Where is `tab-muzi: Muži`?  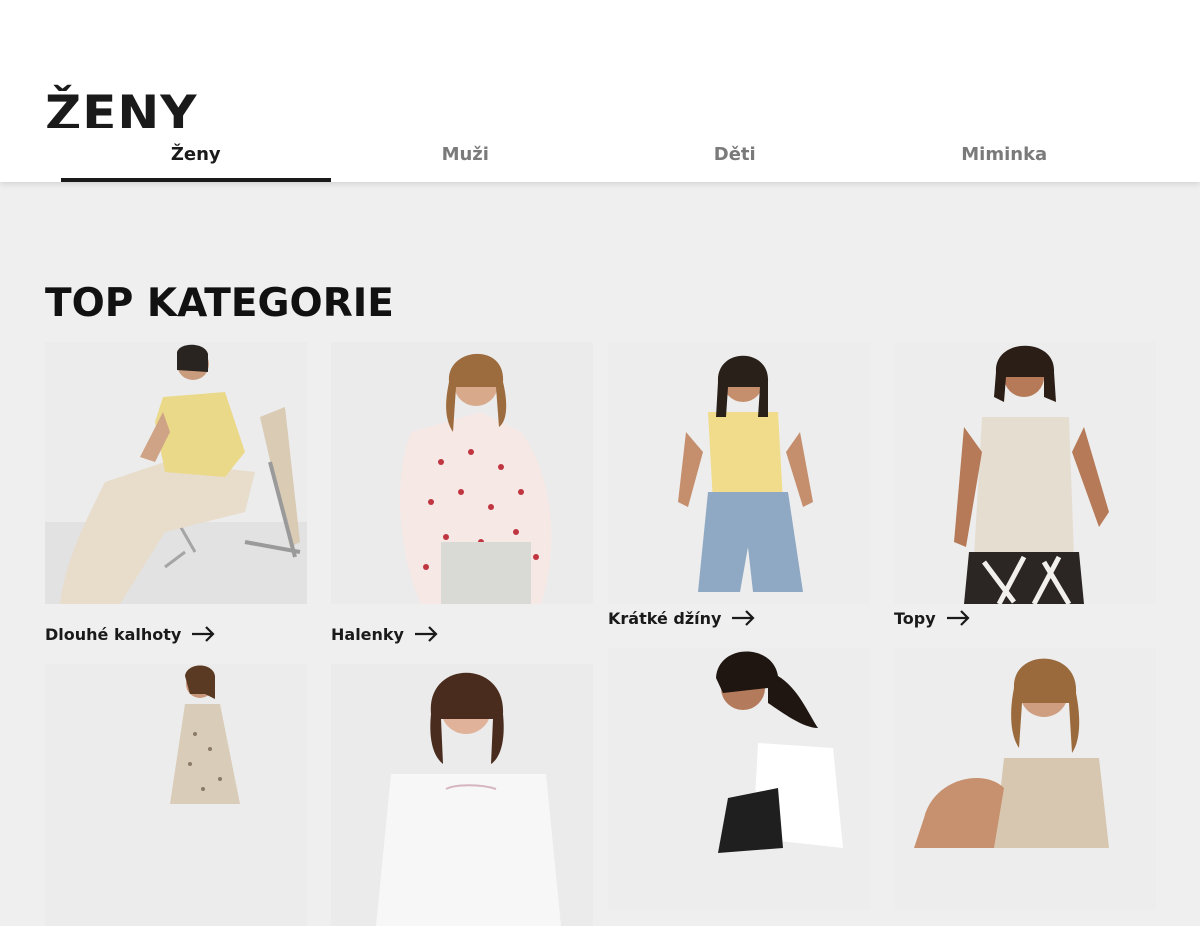 tab-muzi: Muži is located at coordinates (466, 159).